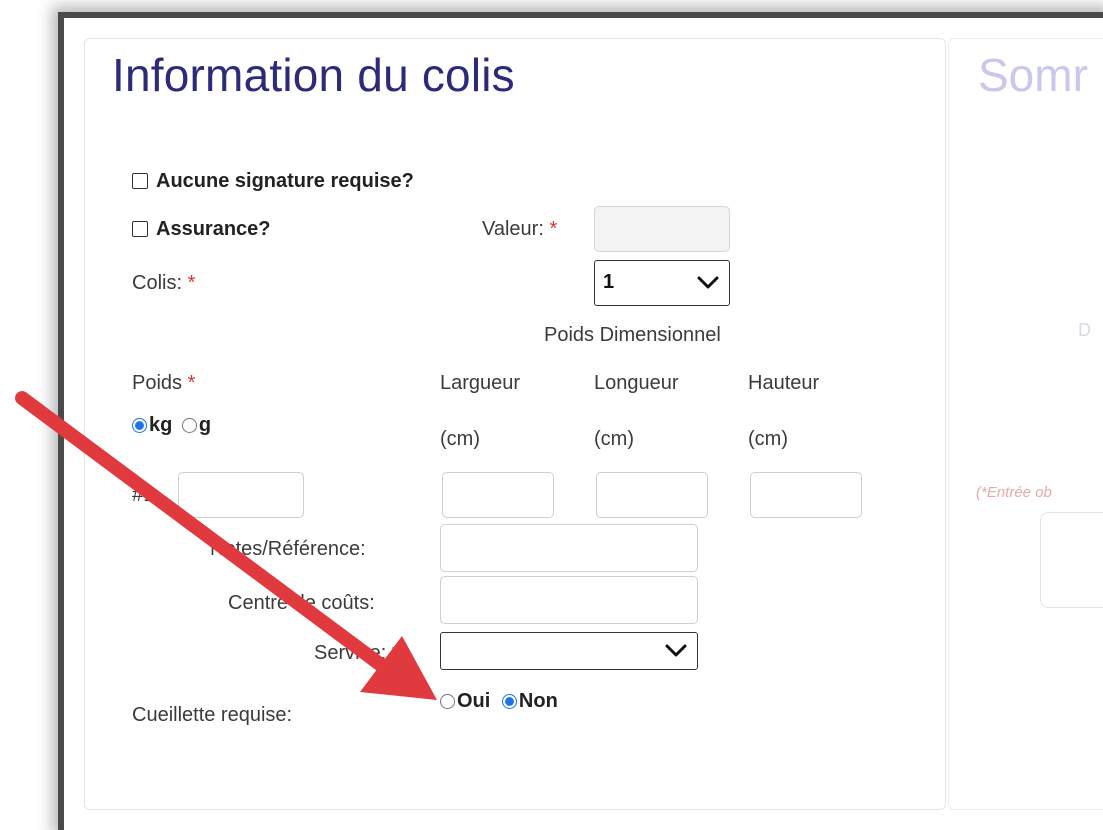 The height and width of the screenshot is (830, 1103). What do you see at coordinates (632, 335) in the screenshot?
I see `dimensional-weight-label: Poids Dimensionnel` at bounding box center [632, 335].